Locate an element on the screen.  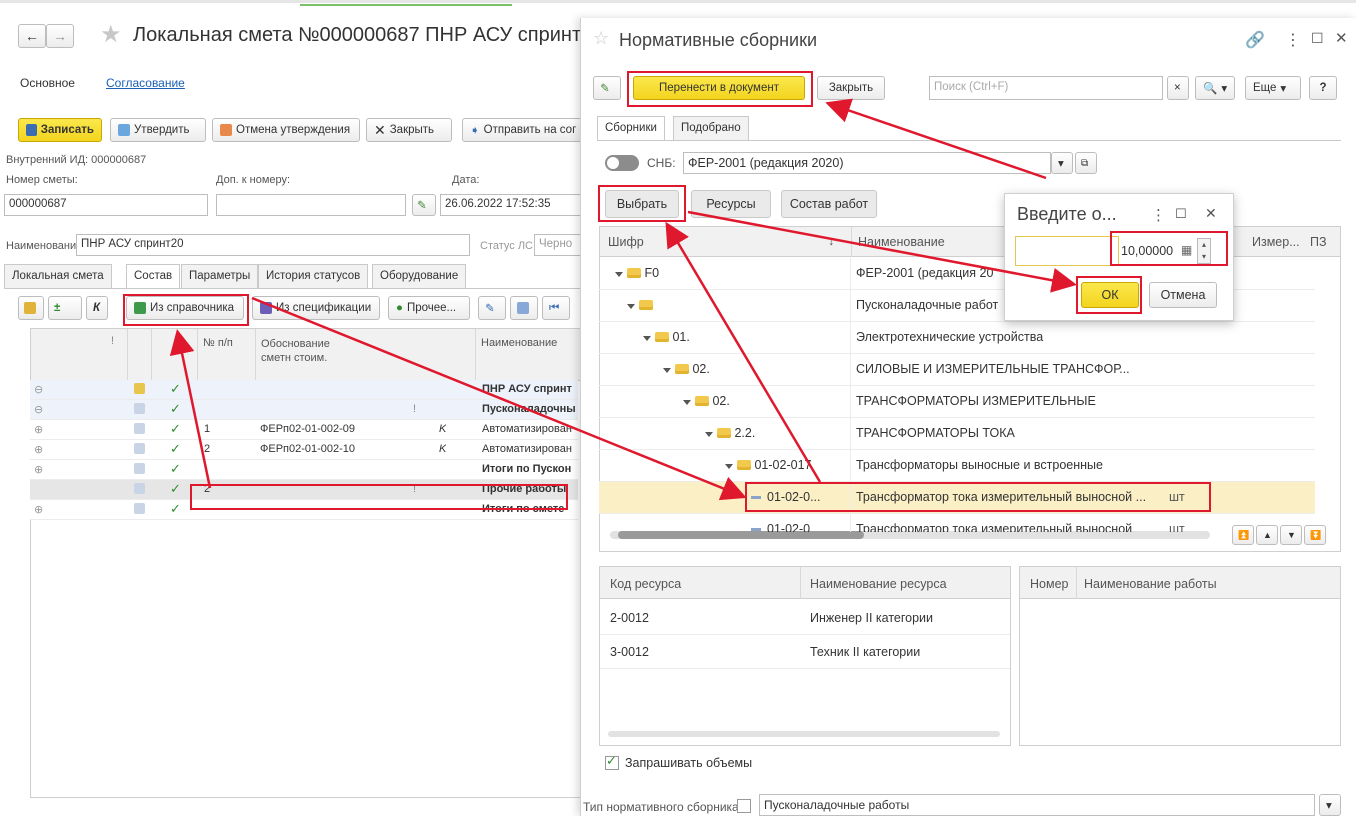
arrow-ok-to-transfer is located at coordinates (936, 139).